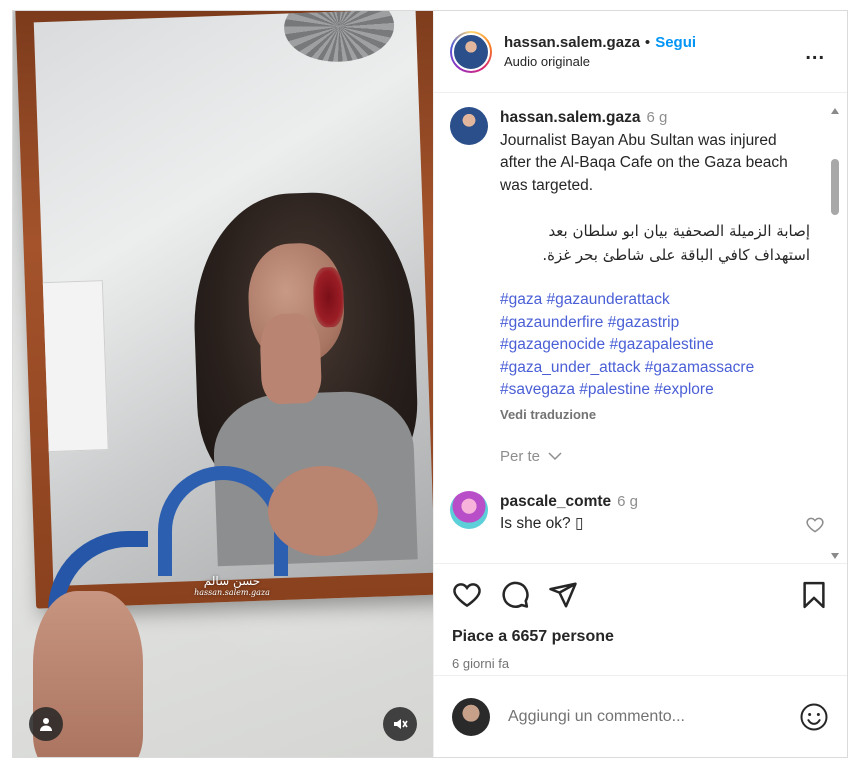 Image resolution: width=857 pixels, height=768 pixels. Describe the element at coordinates (570, 117) in the screenshot. I see `caption-username: hassan.salem.gaza` at that location.